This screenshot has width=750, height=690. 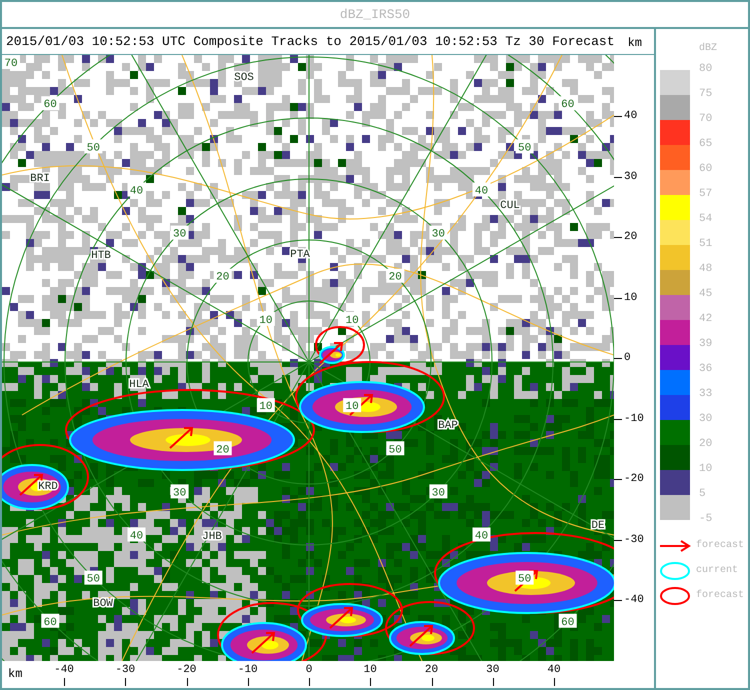 What do you see at coordinates (705, 519) in the screenshot?
I see `legend-label: -5` at bounding box center [705, 519].